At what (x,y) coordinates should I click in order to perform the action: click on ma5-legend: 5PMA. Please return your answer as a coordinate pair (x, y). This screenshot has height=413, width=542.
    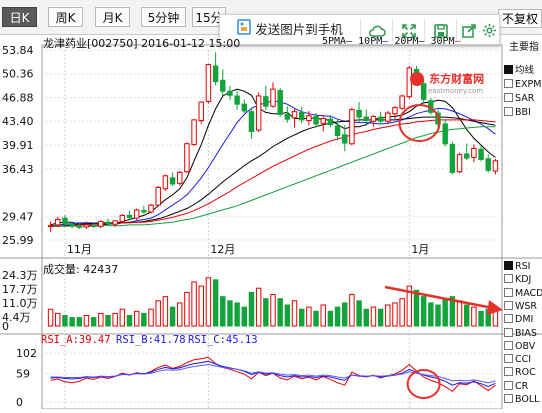
    Looking at the image, I should click on (334, 41).